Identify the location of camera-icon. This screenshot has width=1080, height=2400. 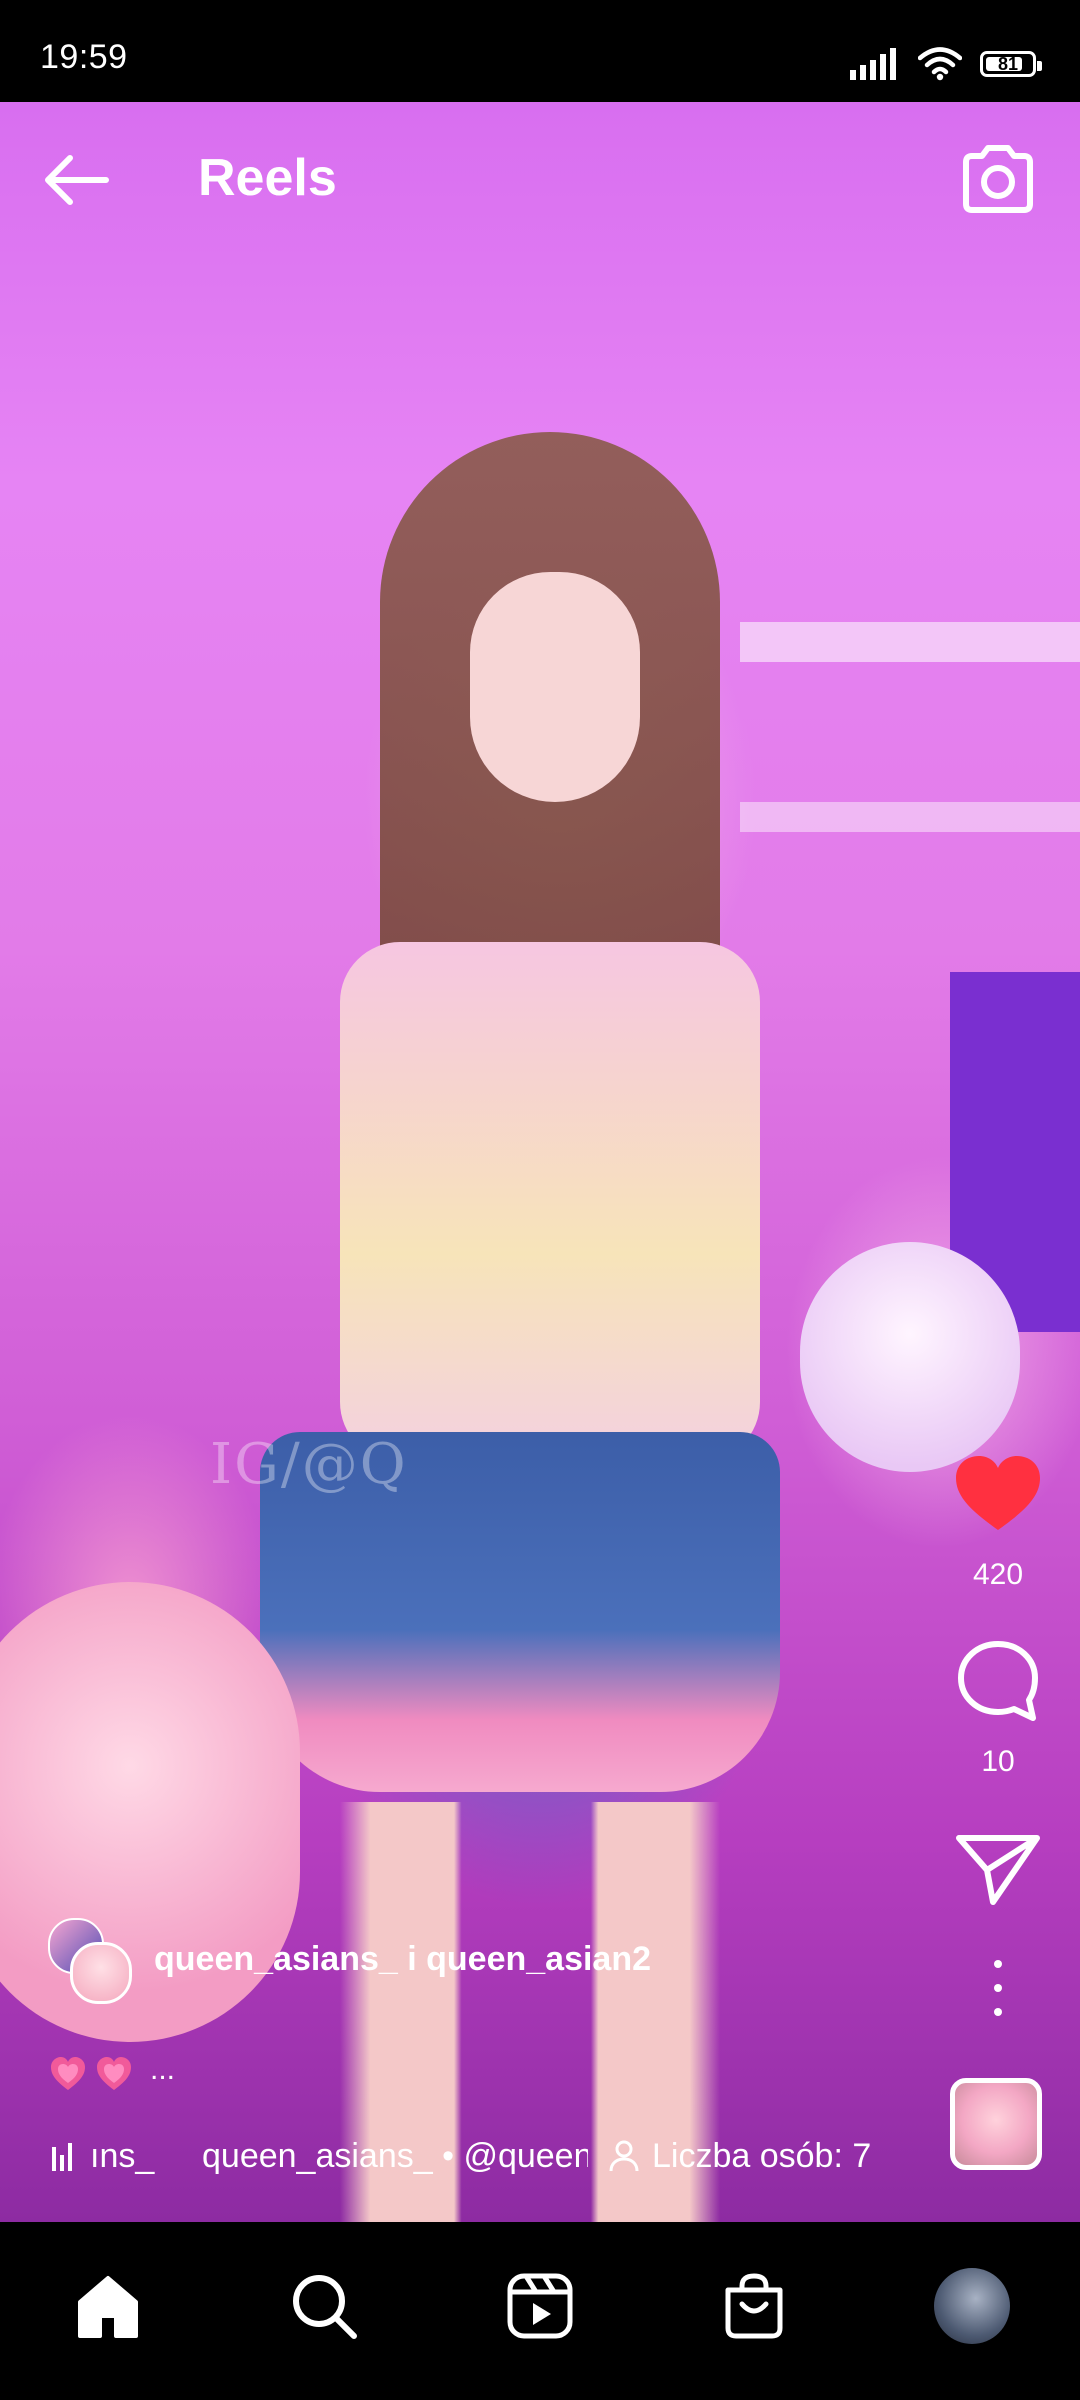
(998, 179).